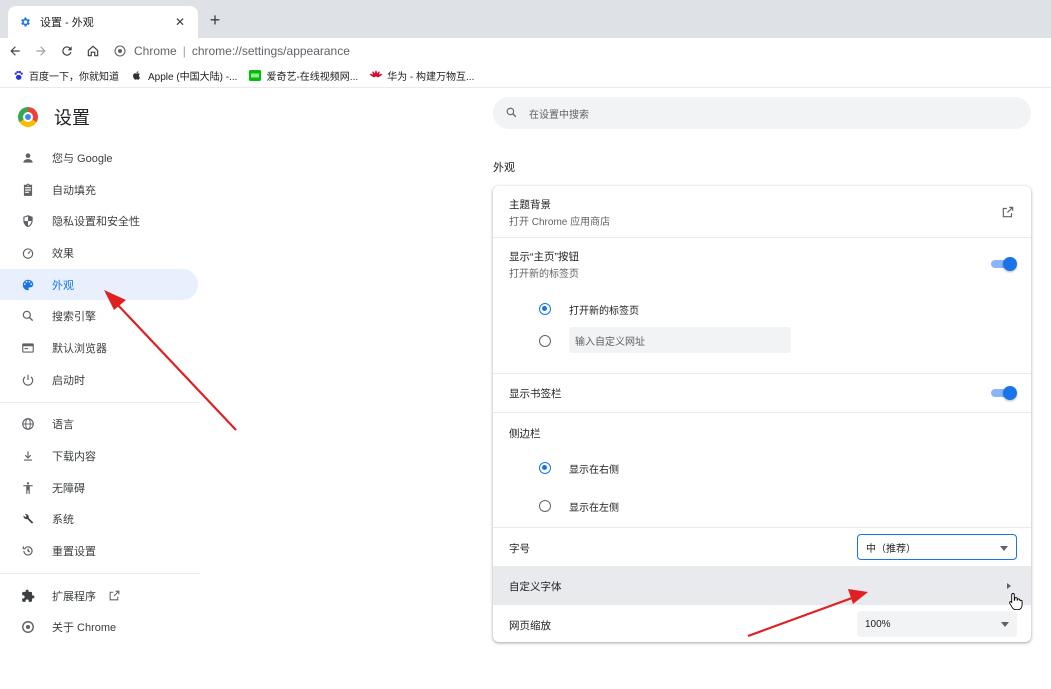  Describe the element at coordinates (559, 115) in the screenshot. I see `search-placeholder: 在设置中搜索` at that location.